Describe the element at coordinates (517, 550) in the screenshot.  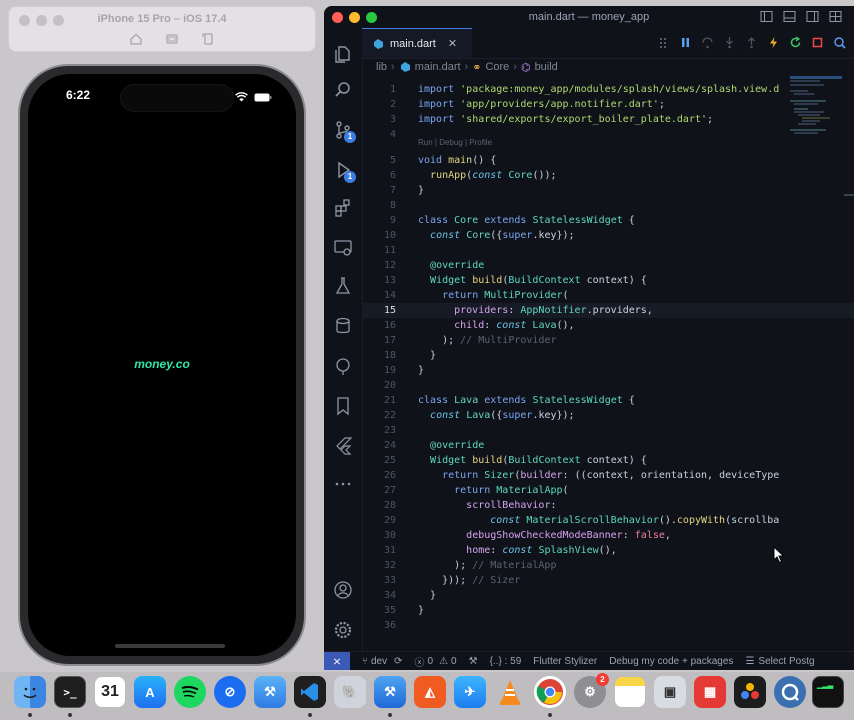
I see `code-text: home: const SplashView(),` at that location.